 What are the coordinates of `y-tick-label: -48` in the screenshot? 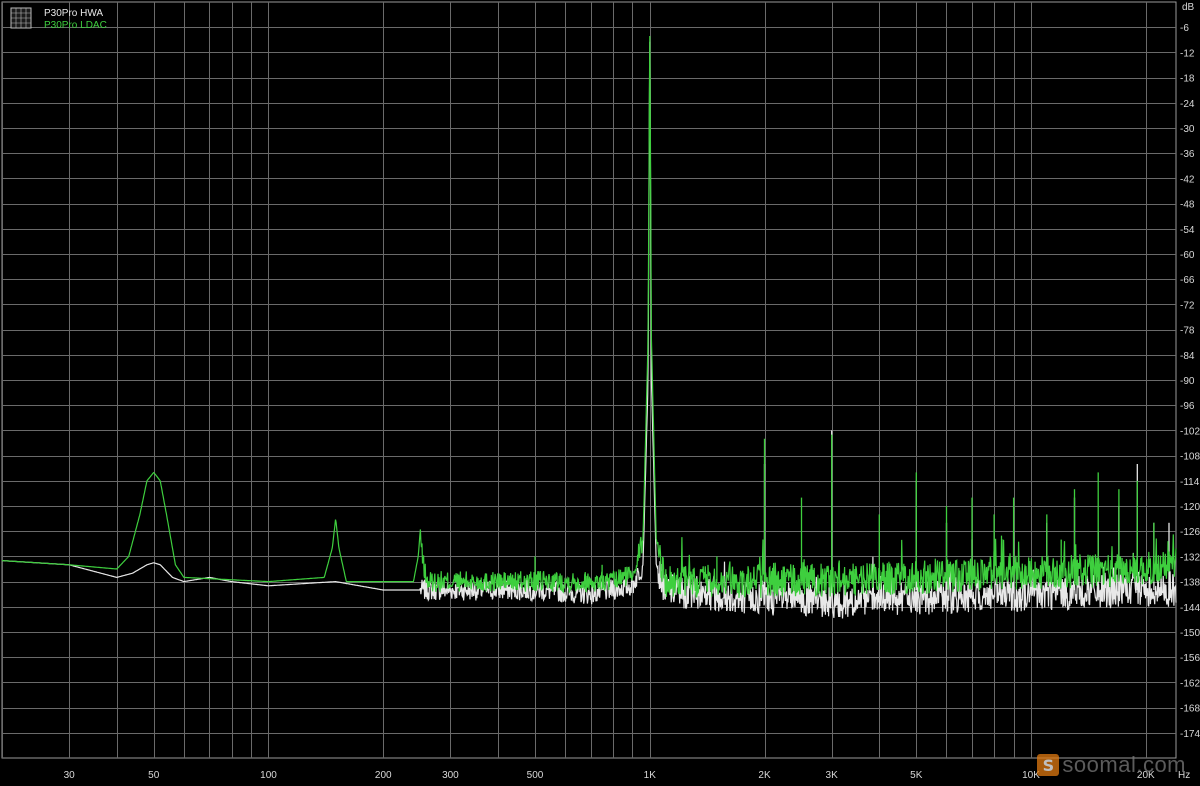 It's located at (1187, 205).